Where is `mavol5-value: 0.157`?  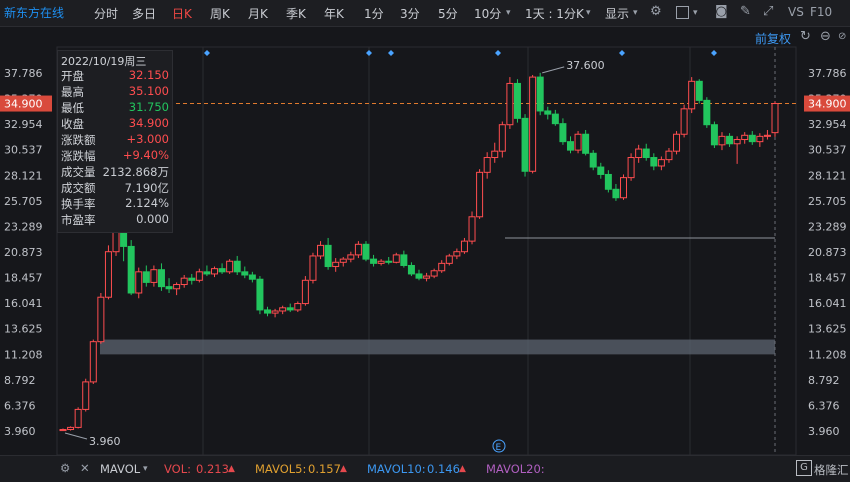
mavol5-value: 0.157 is located at coordinates (324, 469).